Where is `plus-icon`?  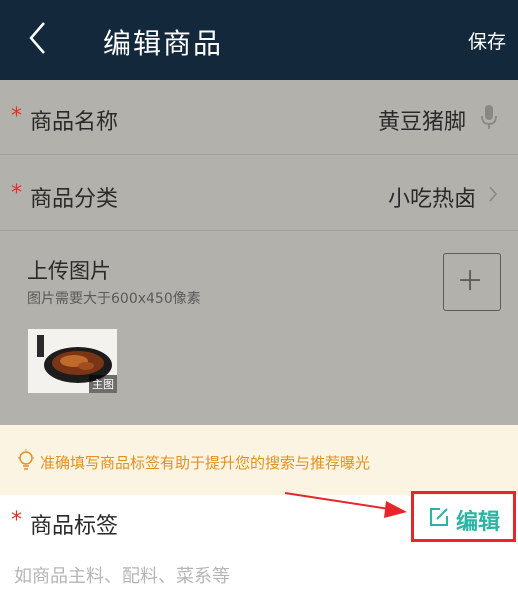 plus-icon is located at coordinates (470, 280).